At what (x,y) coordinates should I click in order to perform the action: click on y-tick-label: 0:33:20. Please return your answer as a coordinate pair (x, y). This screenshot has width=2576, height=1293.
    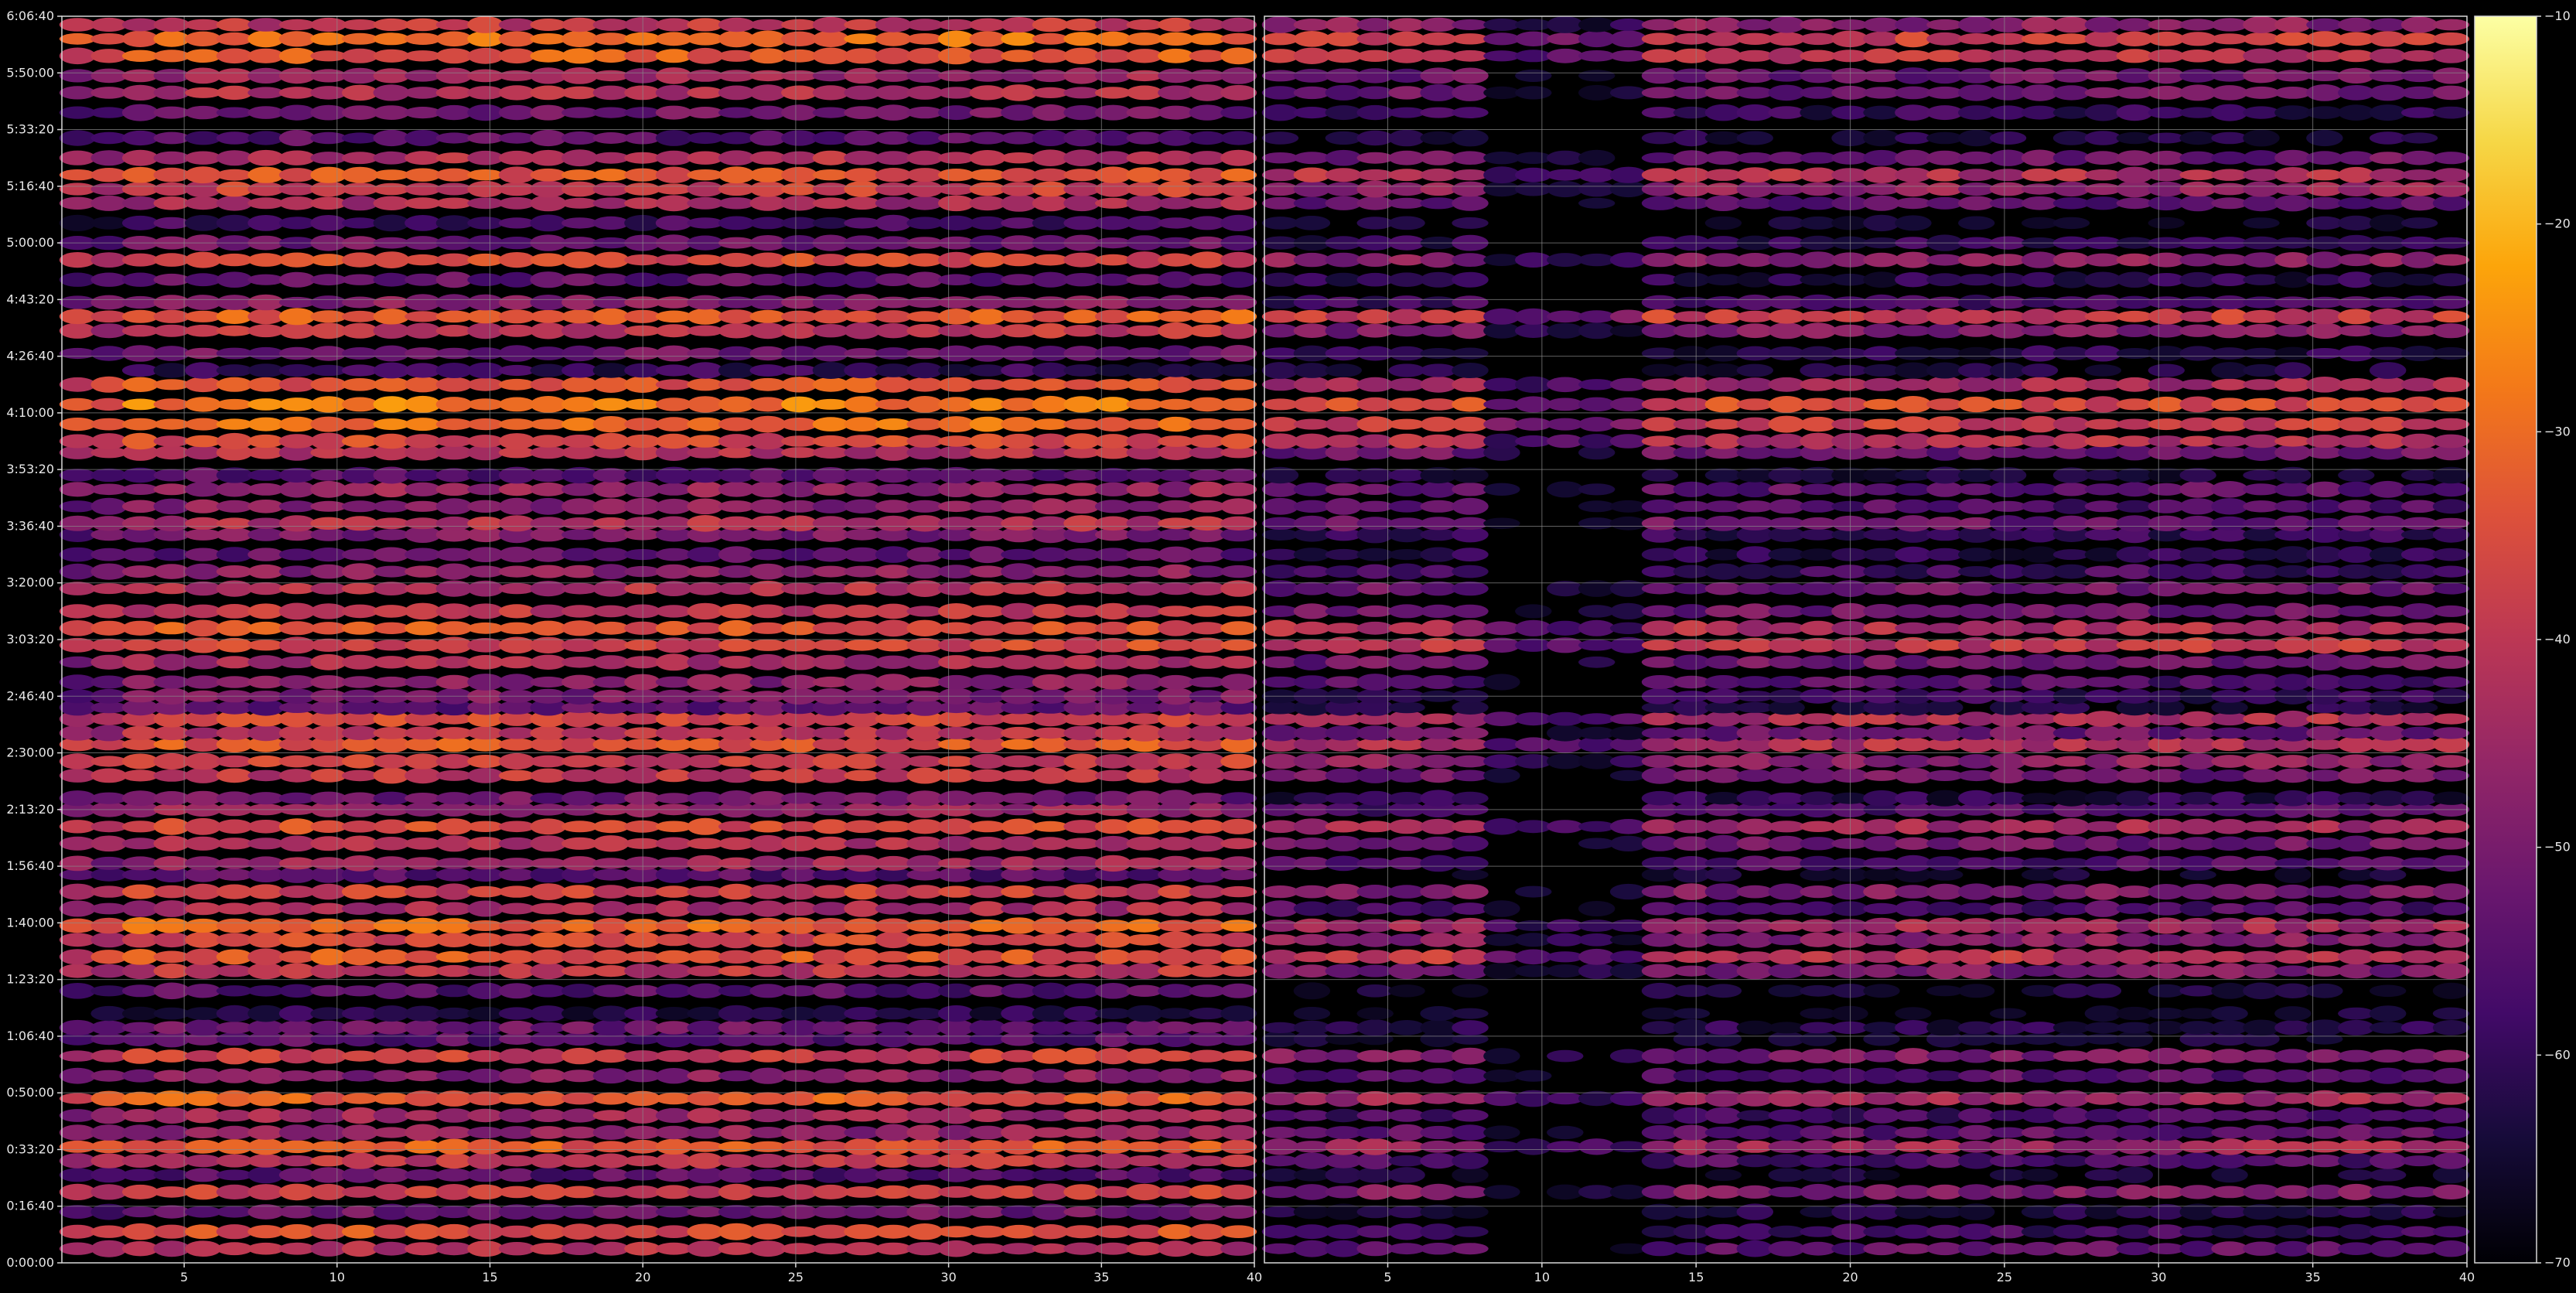
    Looking at the image, I should click on (30, 1148).